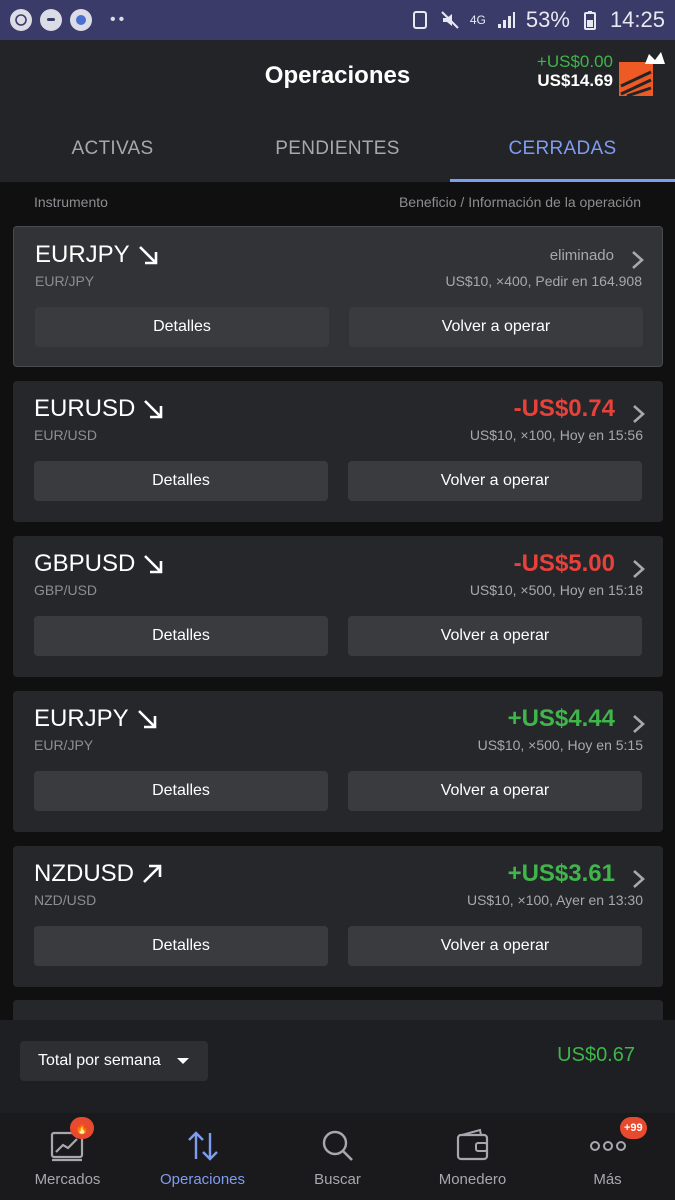  Describe the element at coordinates (562, 148) in the screenshot. I see `tab-cerradas: CERRADAS` at that location.